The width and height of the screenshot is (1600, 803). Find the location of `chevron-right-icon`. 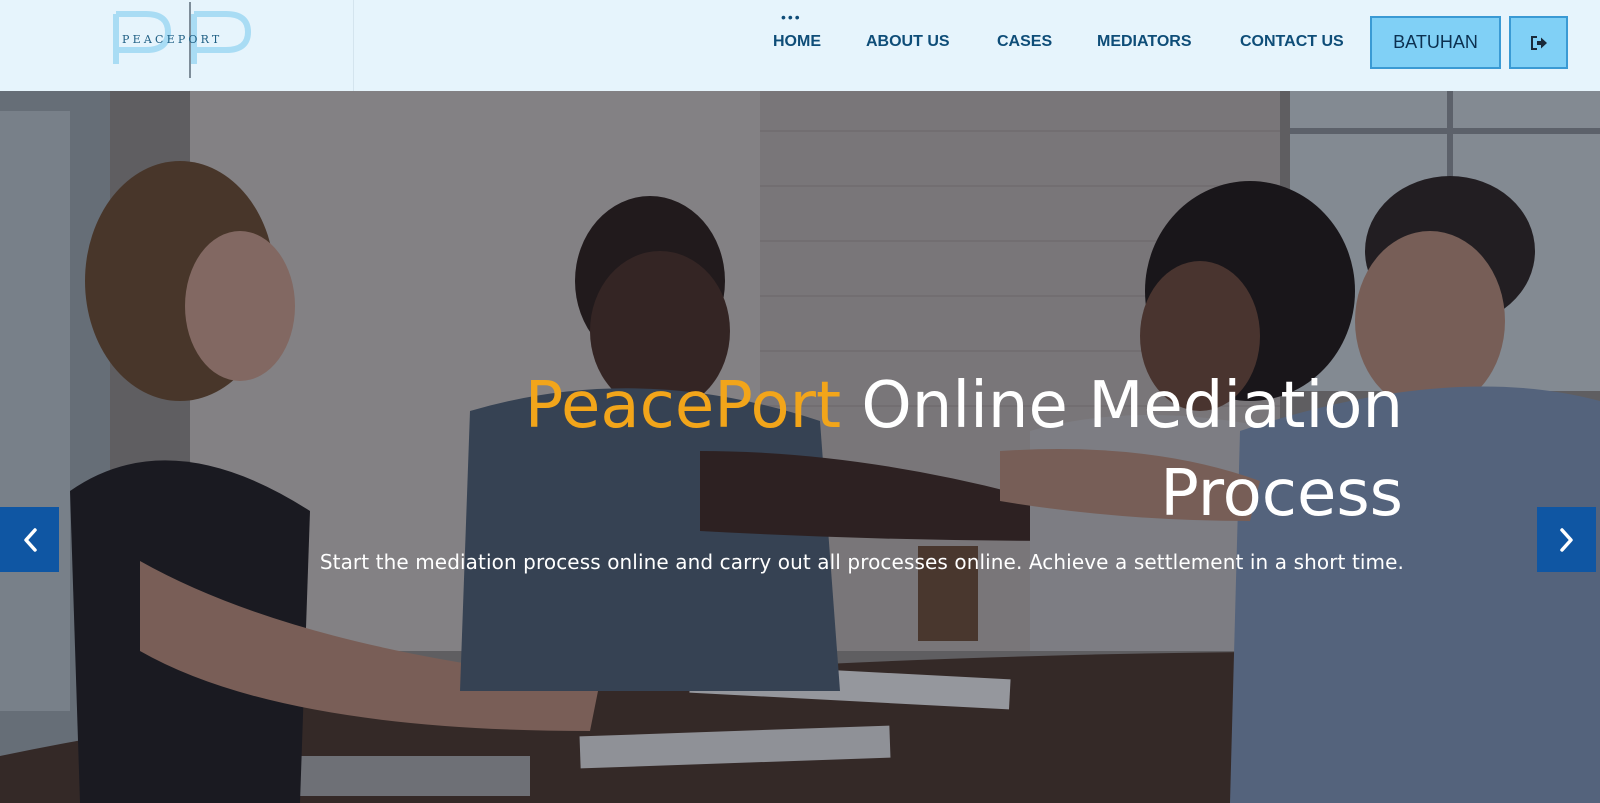

chevron-right-icon is located at coordinates (1566, 539).